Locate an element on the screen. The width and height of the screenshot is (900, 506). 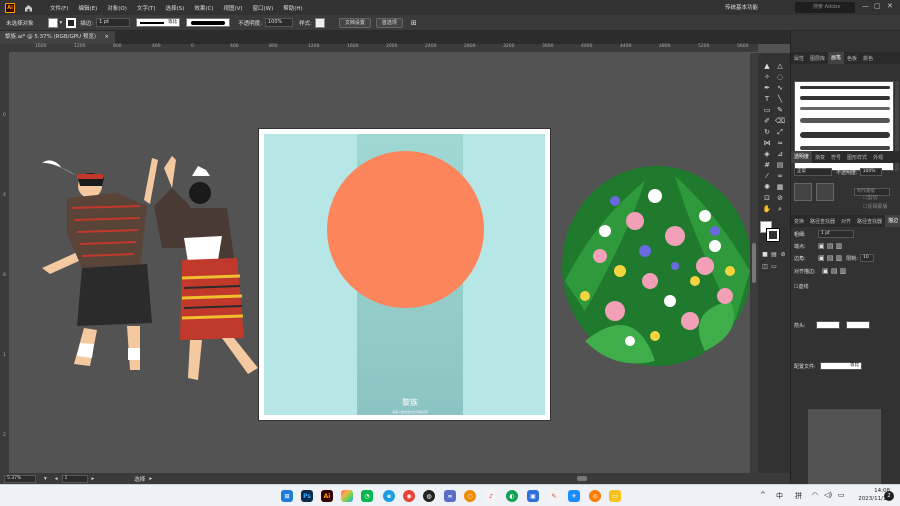
tab-pathfinder-2: 路径查找器 is located at coordinates (869, 221).